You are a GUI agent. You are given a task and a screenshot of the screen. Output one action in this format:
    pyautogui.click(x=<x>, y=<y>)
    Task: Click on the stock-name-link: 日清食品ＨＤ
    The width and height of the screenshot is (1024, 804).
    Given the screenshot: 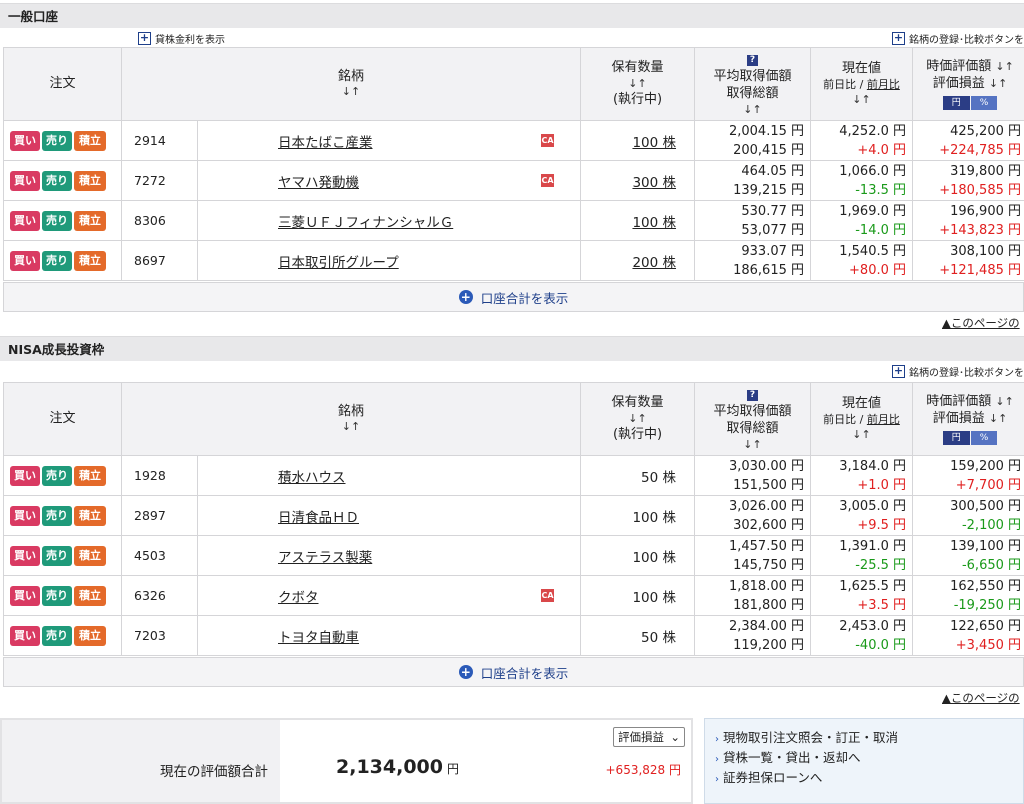 What is the action you would take?
    pyautogui.click(x=318, y=516)
    